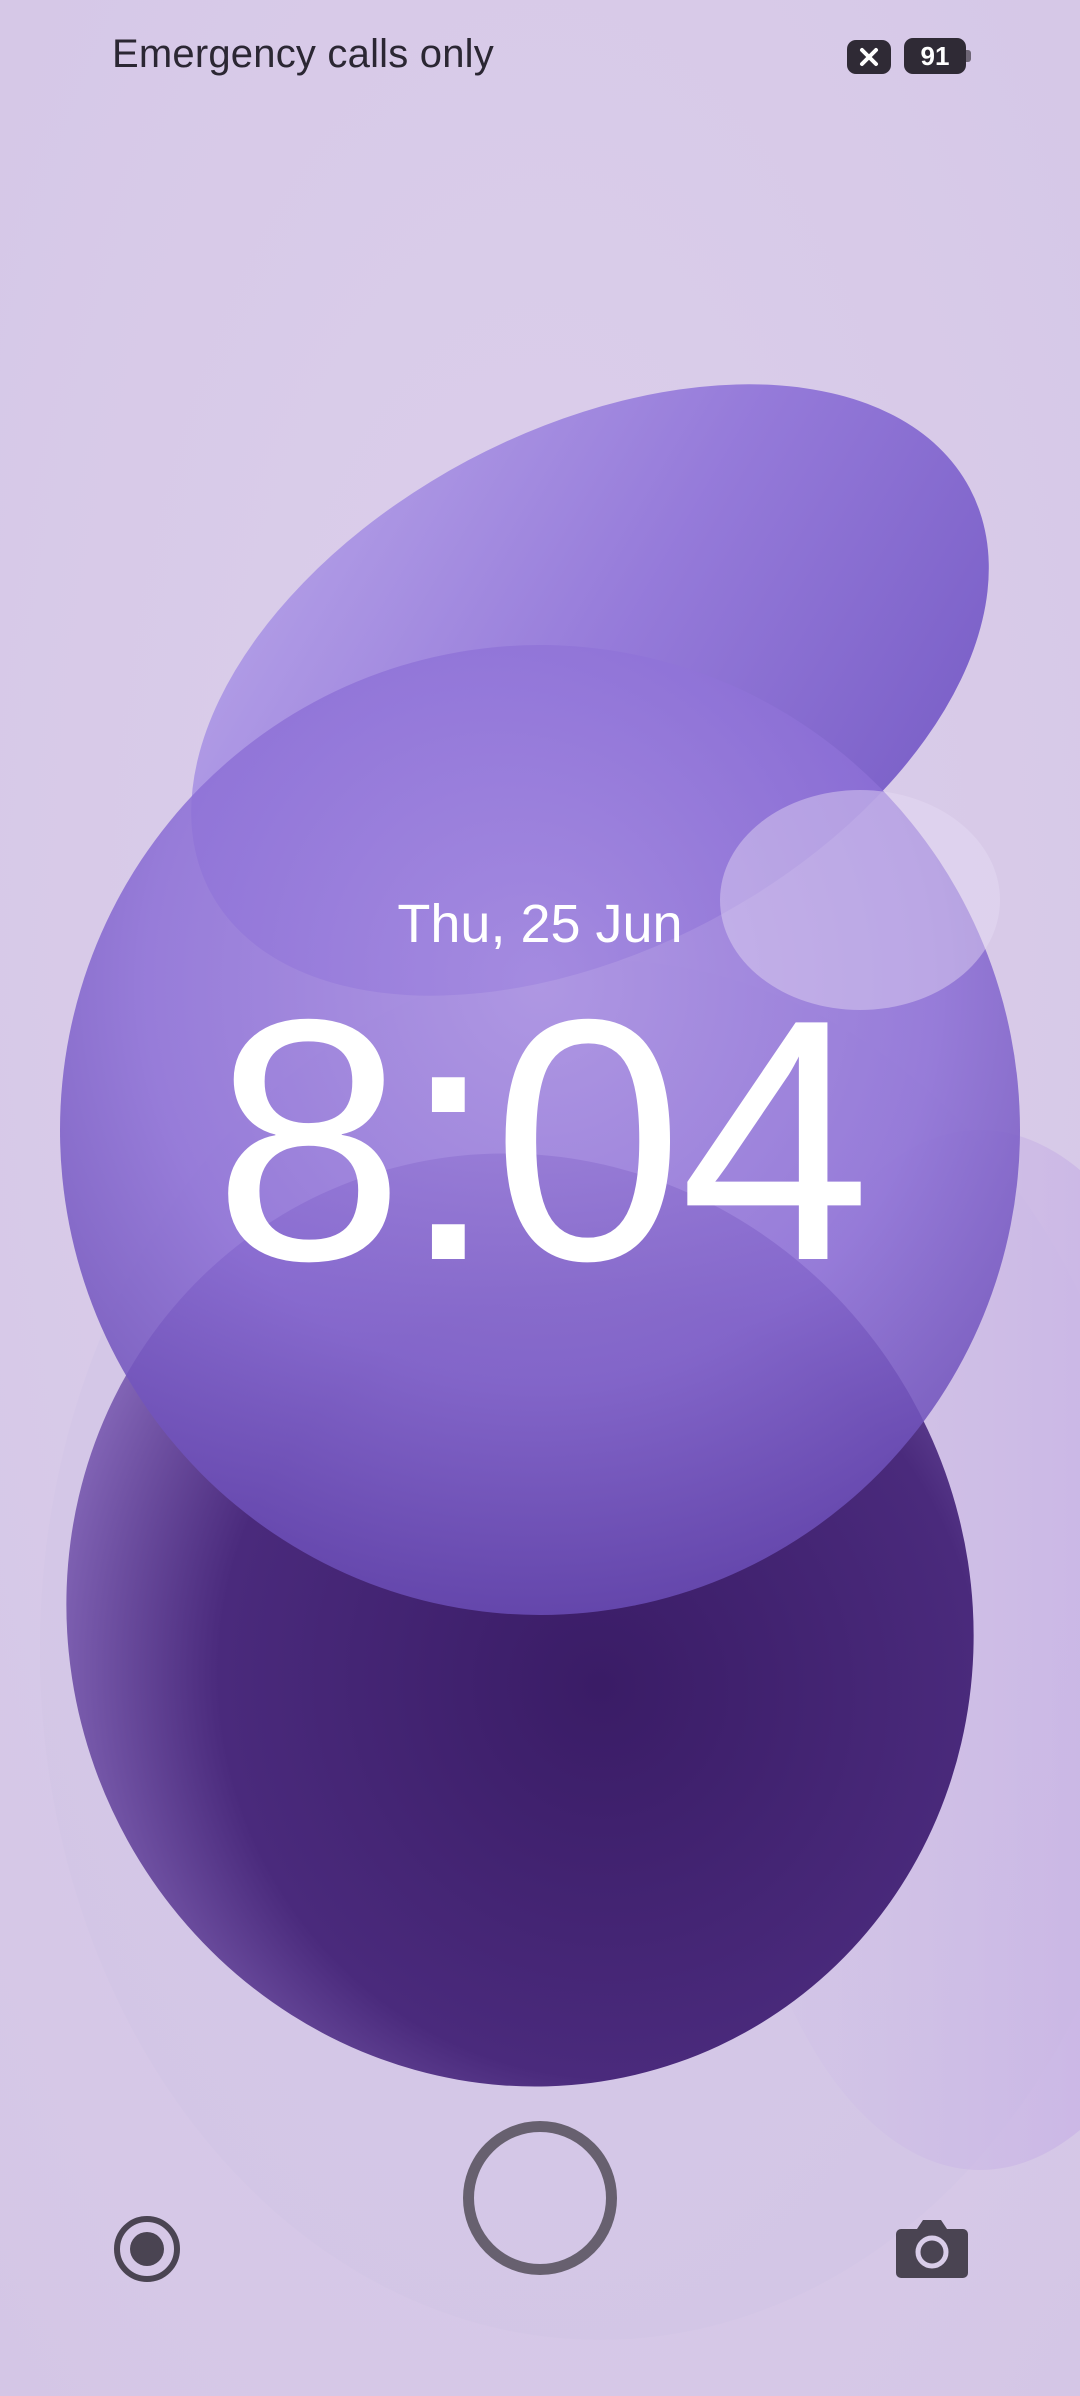  Describe the element at coordinates (540, 2198) in the screenshot. I see `unlock-ring-icon` at that location.